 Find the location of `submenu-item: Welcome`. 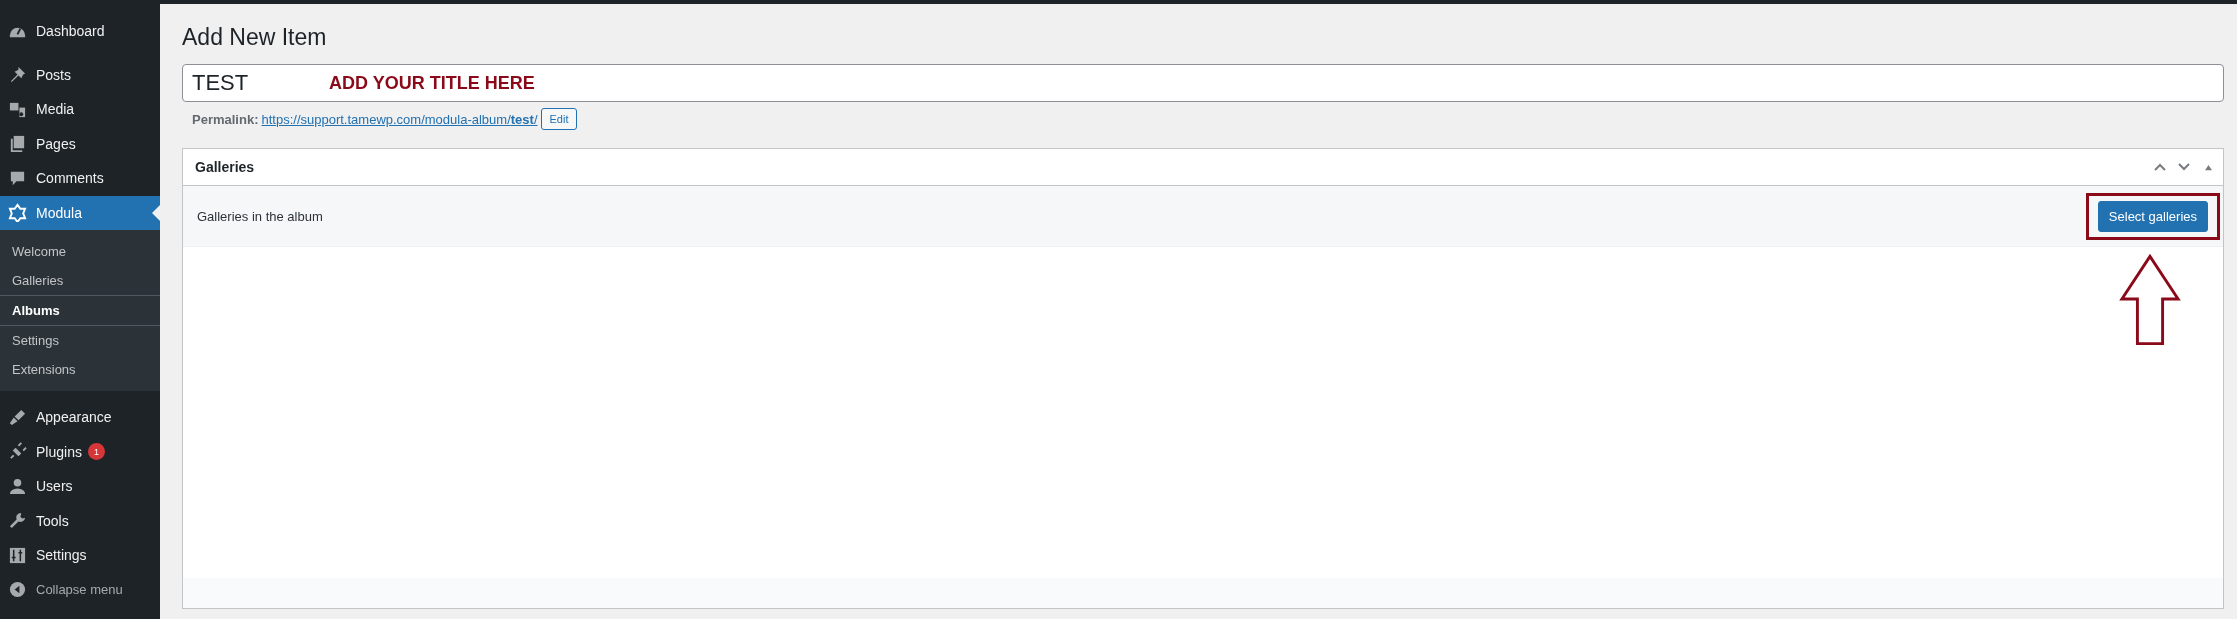

submenu-item: Welcome is located at coordinates (80, 251).